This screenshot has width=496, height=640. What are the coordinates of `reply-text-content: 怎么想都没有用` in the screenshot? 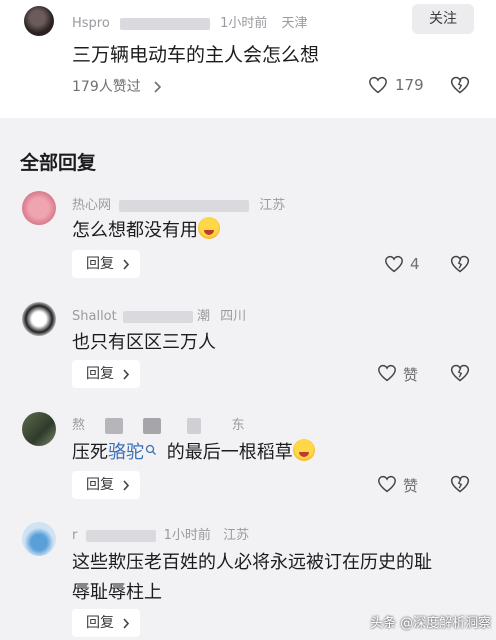 It's located at (135, 230).